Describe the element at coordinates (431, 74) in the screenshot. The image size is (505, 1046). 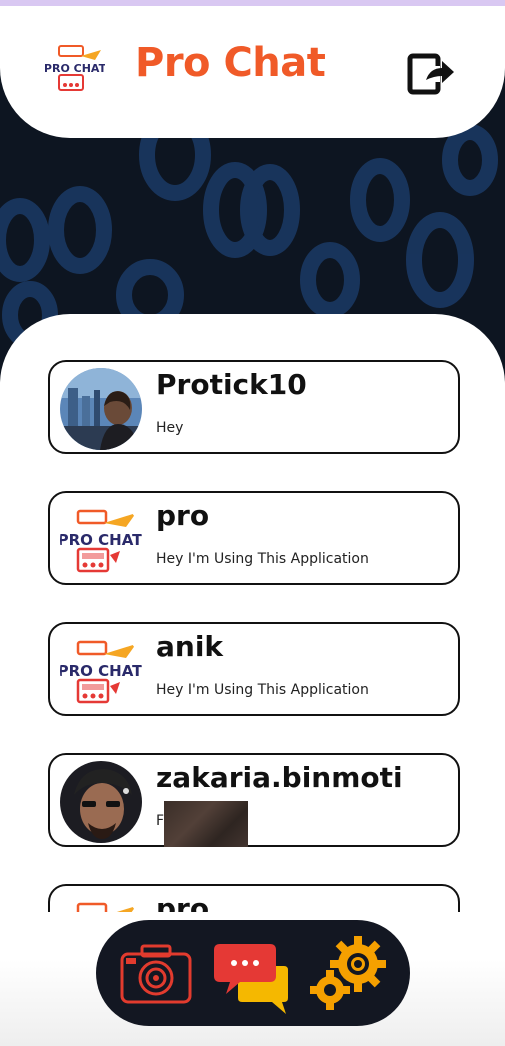
I see `logout-icon` at that location.